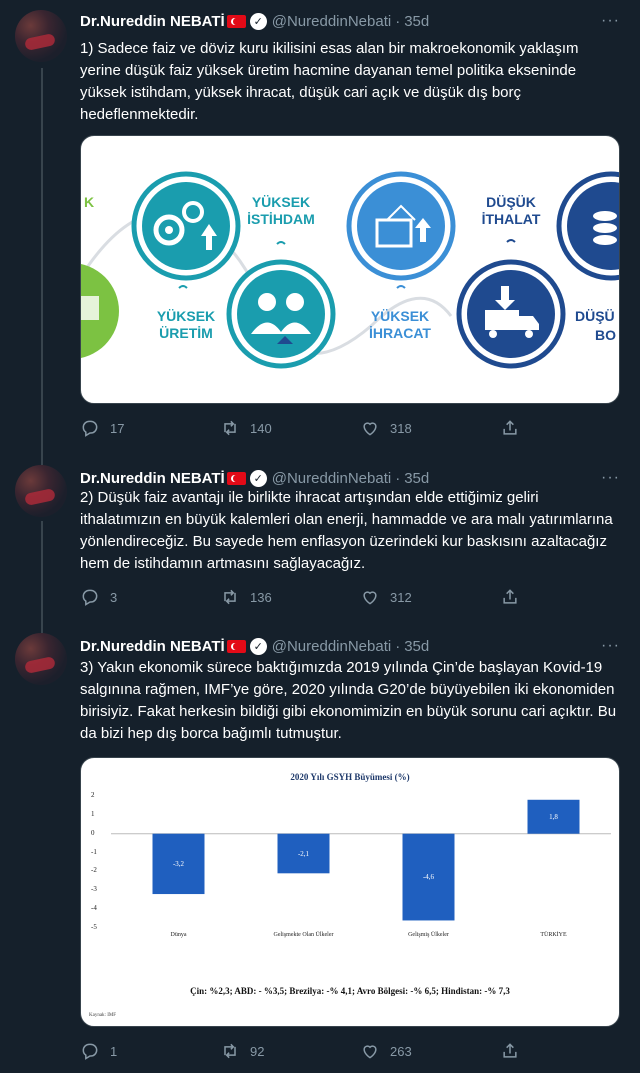 The width and height of the screenshot is (640, 1073). What do you see at coordinates (511, 210) in the screenshot?
I see `infographic-label-dusuk-ithalat: DÜŞÜK İTHALAT` at bounding box center [511, 210].